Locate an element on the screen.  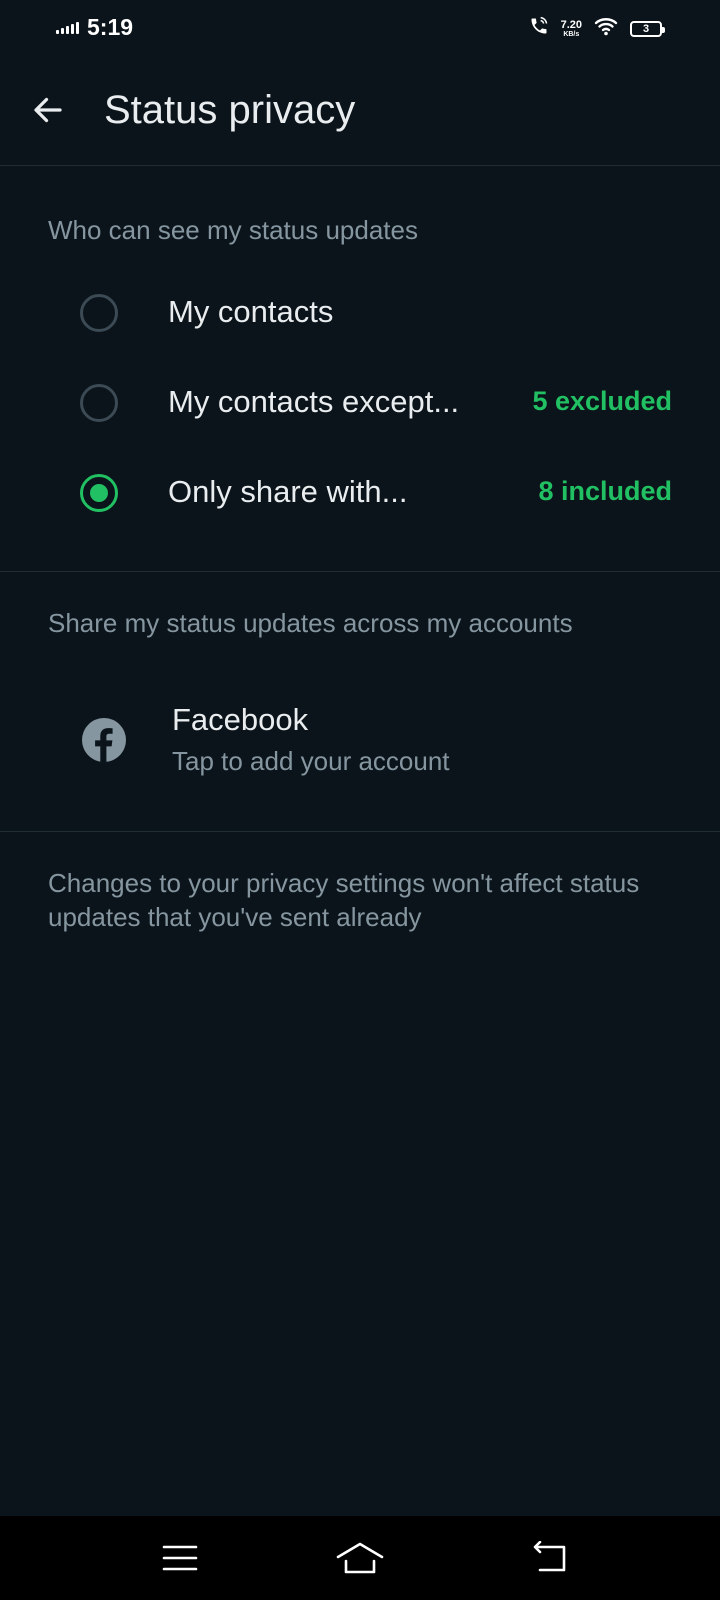
menu-icon is located at coordinates (180, 1558).